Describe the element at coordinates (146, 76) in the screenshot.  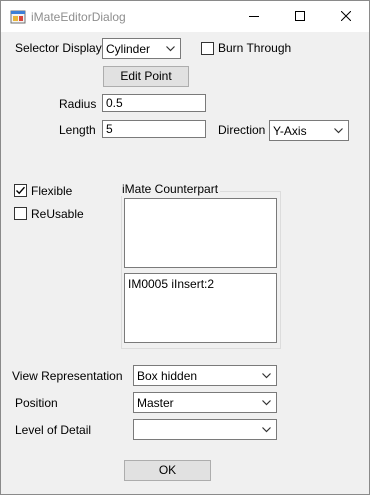
I see `edit-point-button: Edit Point` at that location.